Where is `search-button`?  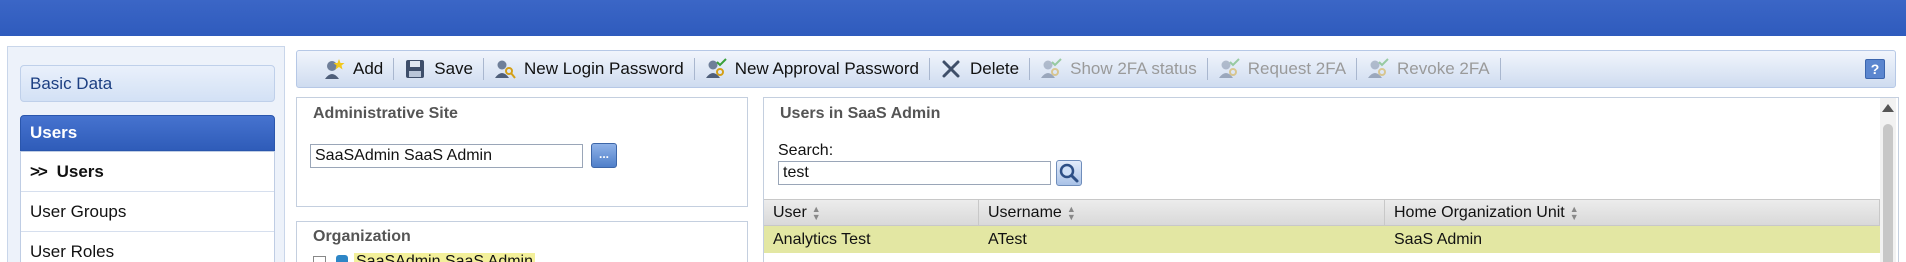
search-button is located at coordinates (1069, 173).